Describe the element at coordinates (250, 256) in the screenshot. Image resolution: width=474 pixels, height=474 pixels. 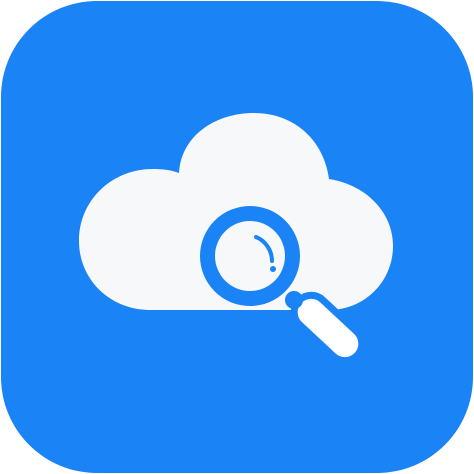
I see `magnifier-lens-glass` at that location.